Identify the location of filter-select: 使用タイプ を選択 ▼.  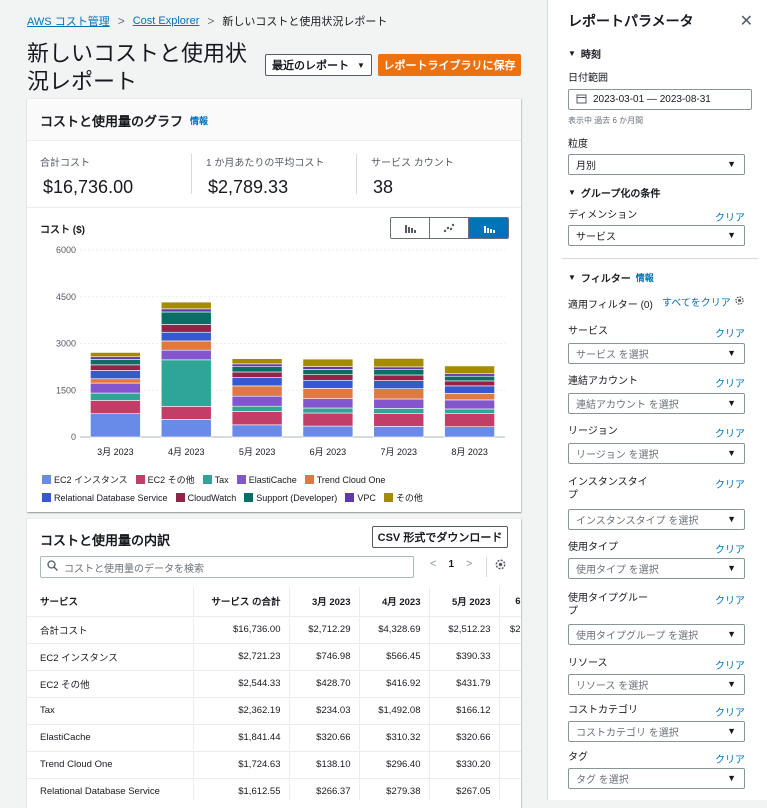
(656, 568).